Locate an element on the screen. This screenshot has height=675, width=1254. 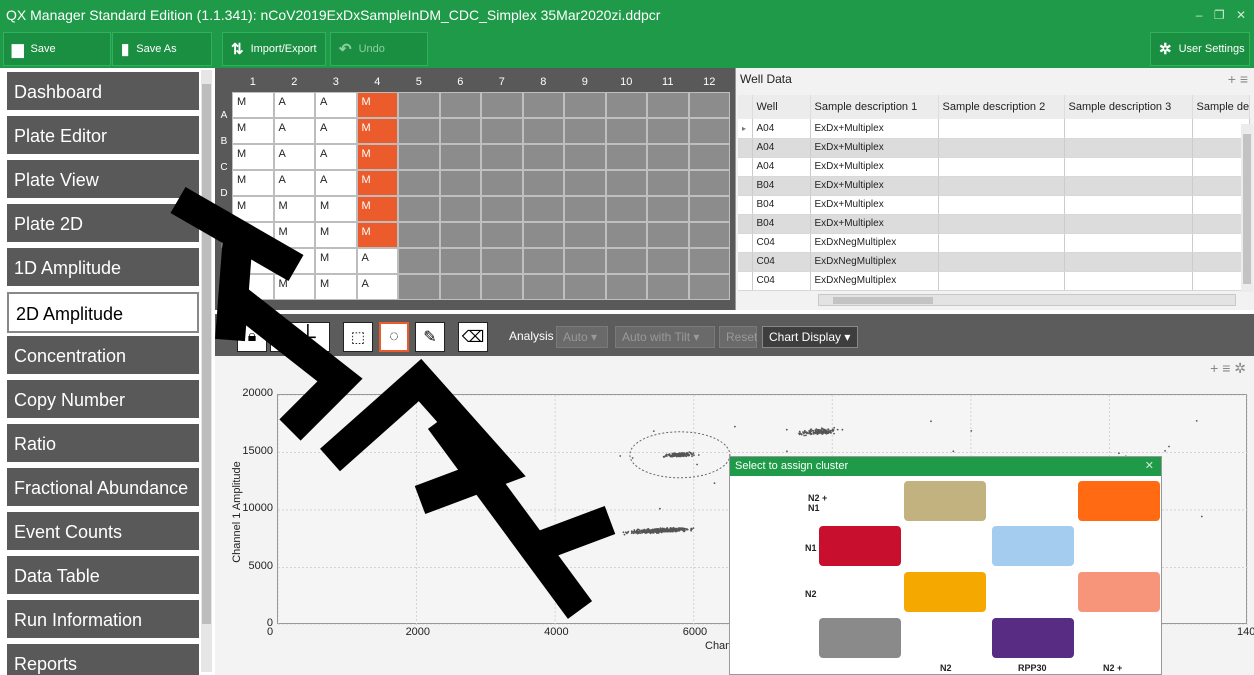
cluster-swatch-salmon is located at coordinates (1119, 592).